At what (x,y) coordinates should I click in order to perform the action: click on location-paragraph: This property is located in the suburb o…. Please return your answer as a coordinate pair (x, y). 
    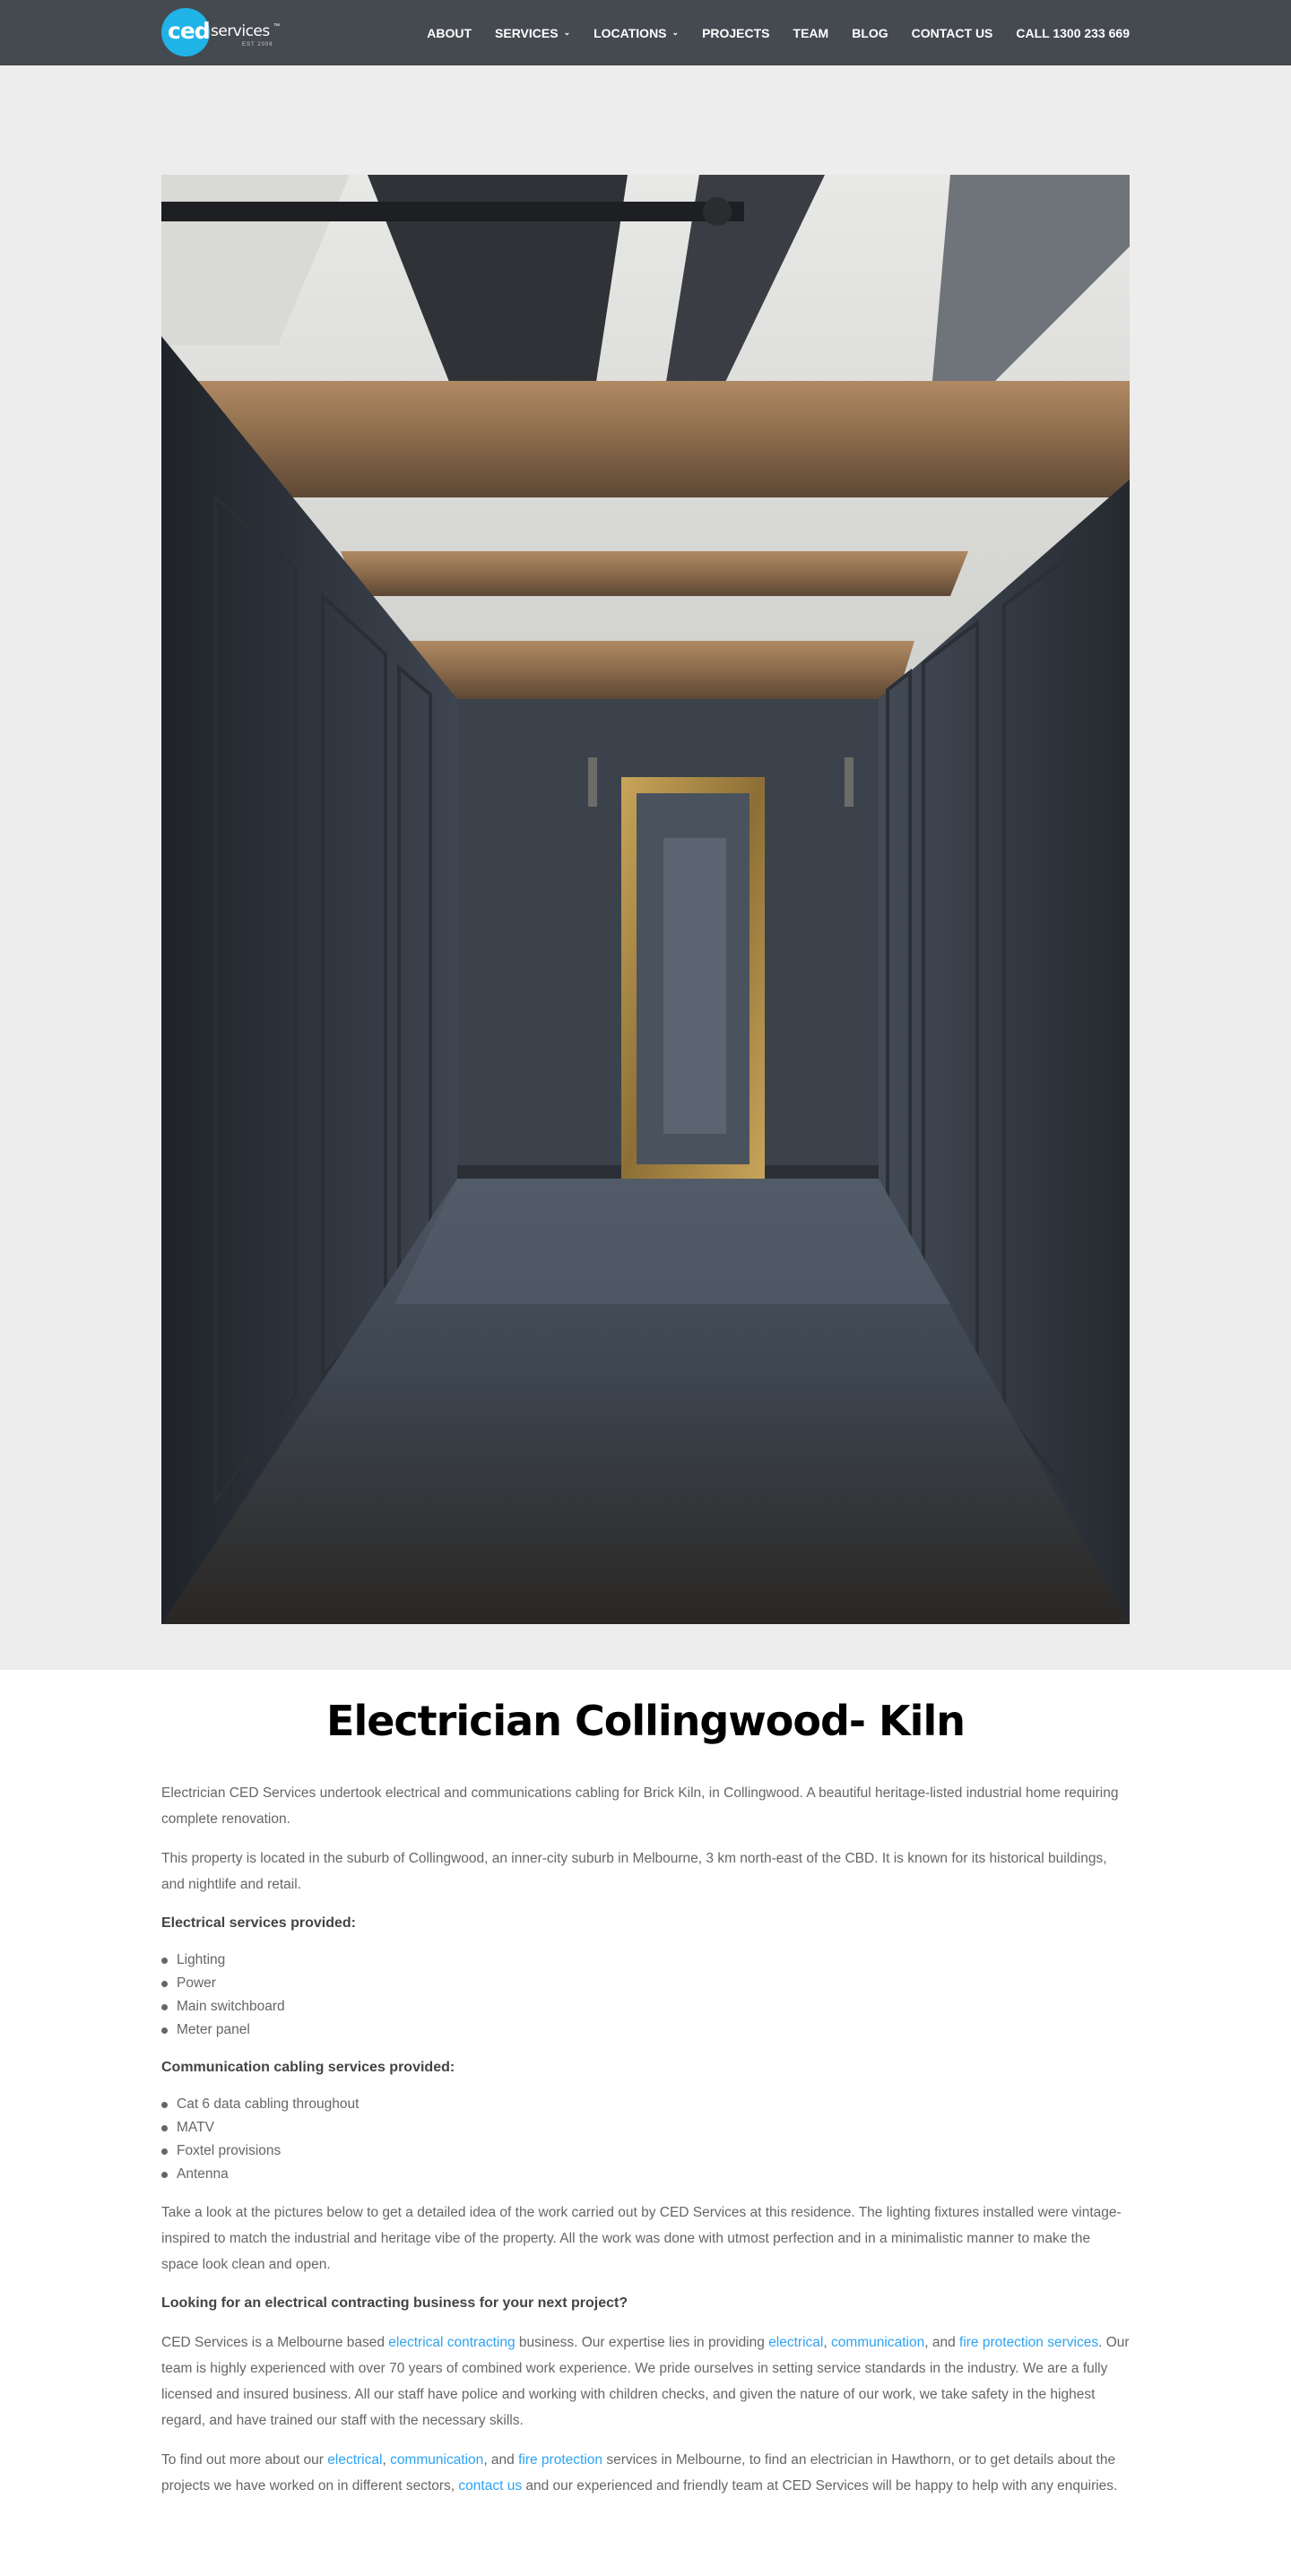
    Looking at the image, I should click on (634, 1871).